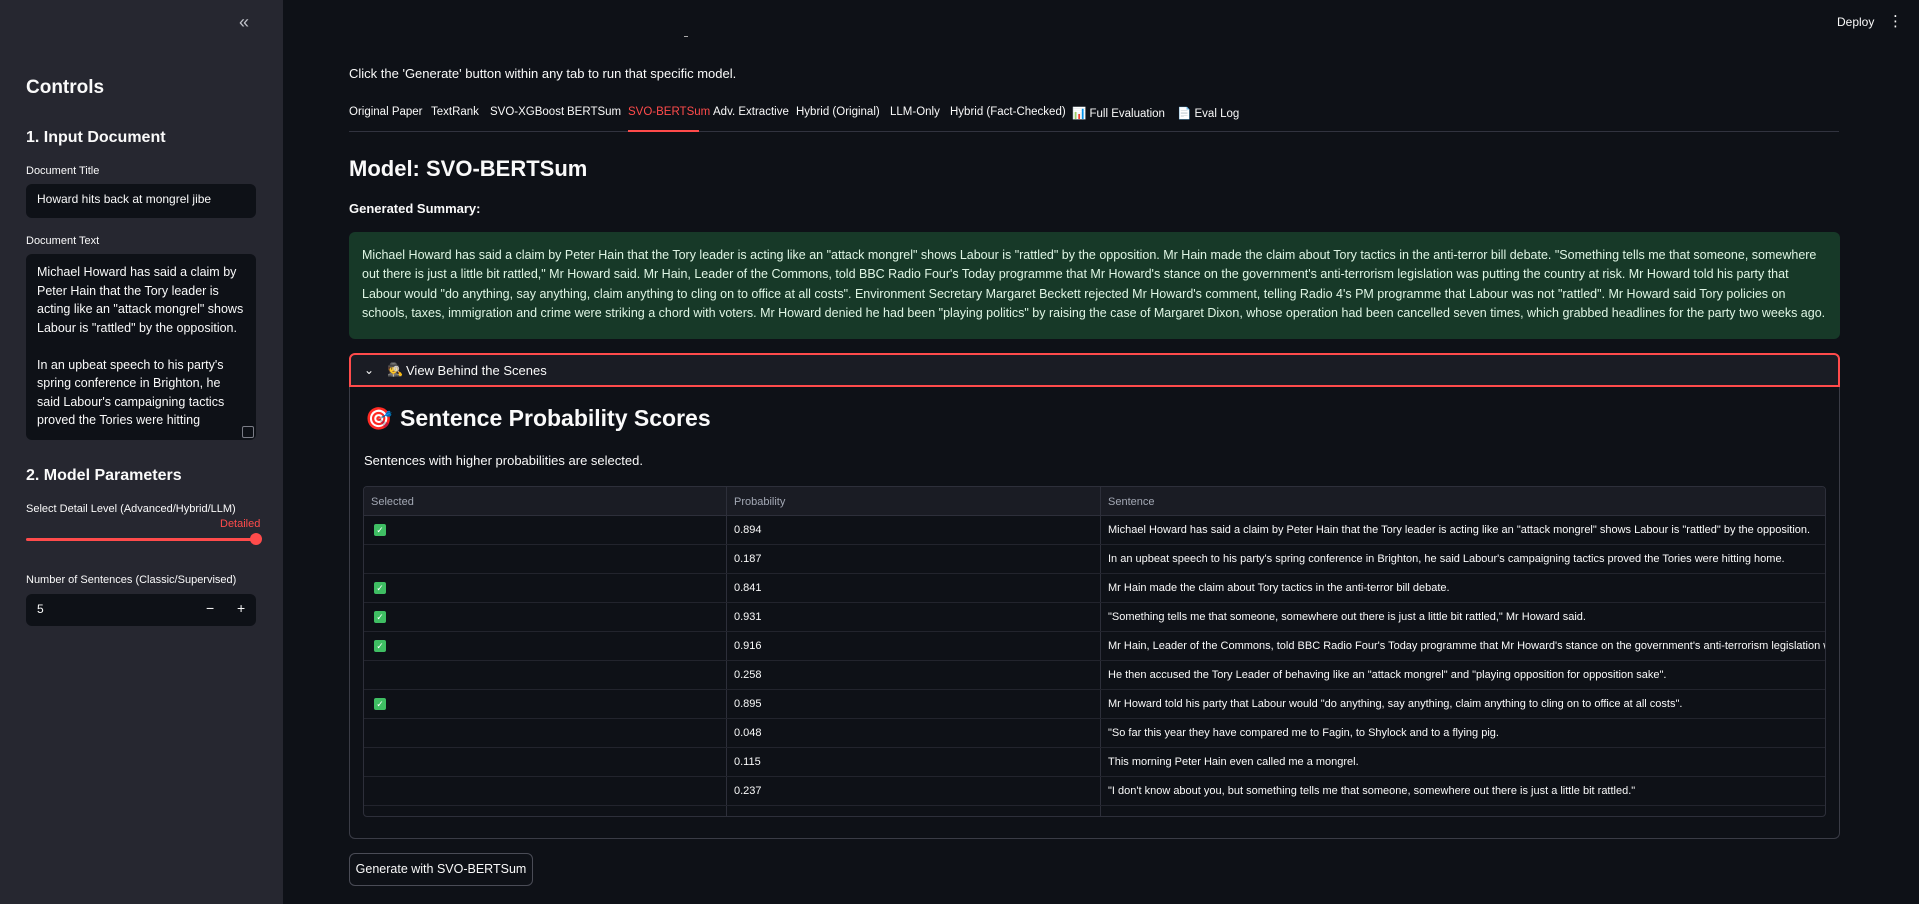 This screenshot has height=904, width=1919. What do you see at coordinates (748, 791) in the screenshot?
I see `probability-cell: 0.237` at bounding box center [748, 791].